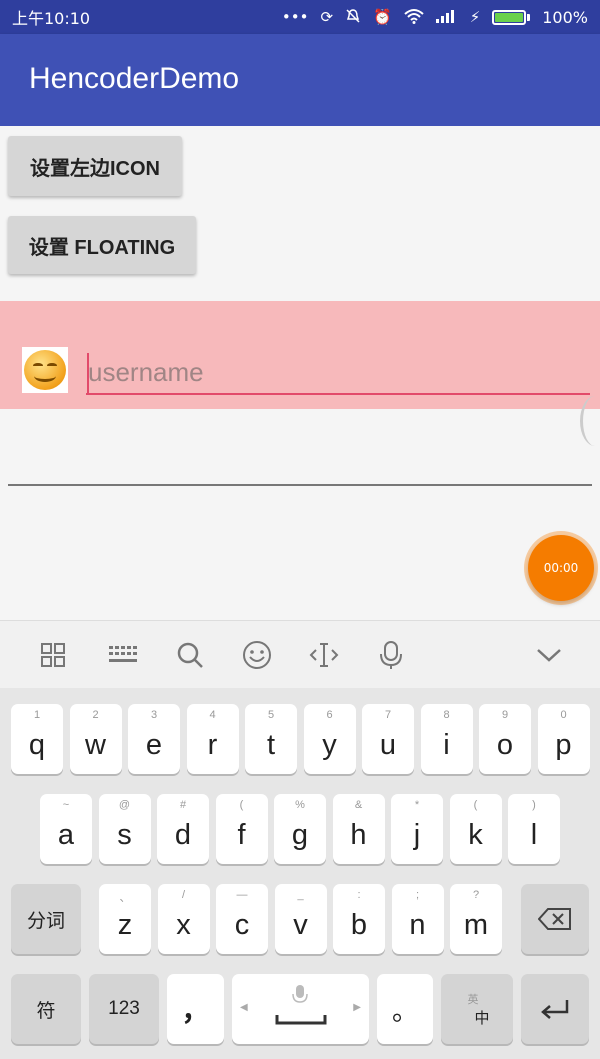 This screenshot has width=600, height=1059. What do you see at coordinates (124, 829) in the screenshot?
I see `key-s: @ s` at bounding box center [124, 829].